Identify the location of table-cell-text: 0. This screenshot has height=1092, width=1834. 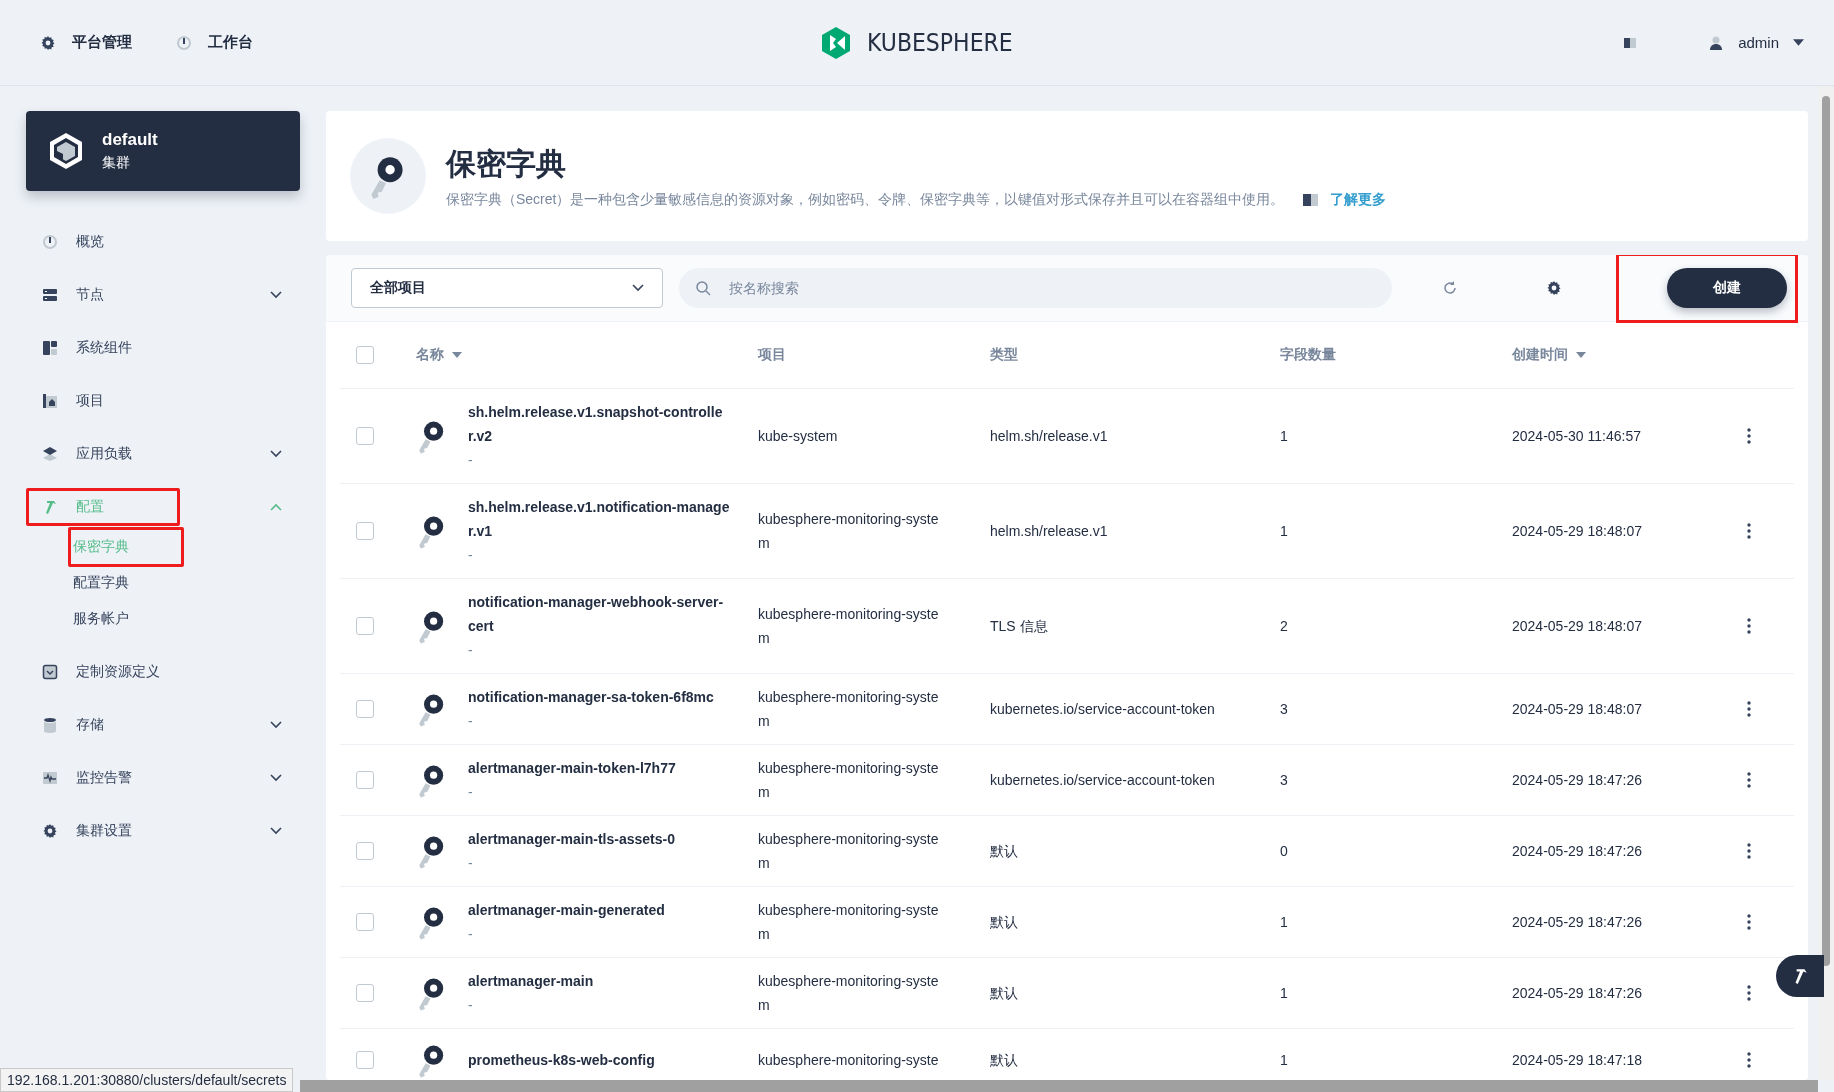
(1284, 851).